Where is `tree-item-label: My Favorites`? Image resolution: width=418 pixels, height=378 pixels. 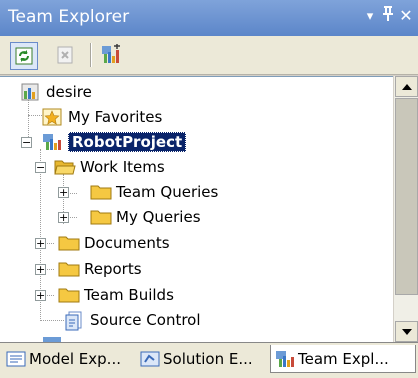 tree-item-label: My Favorites is located at coordinates (115, 117).